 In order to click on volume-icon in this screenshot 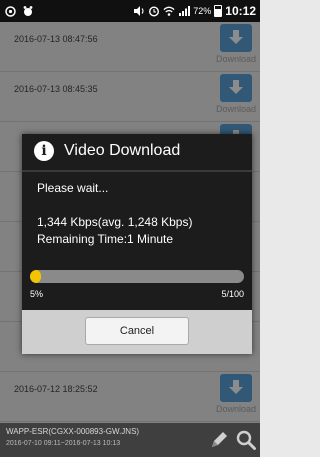, I will do `click(139, 11)`.